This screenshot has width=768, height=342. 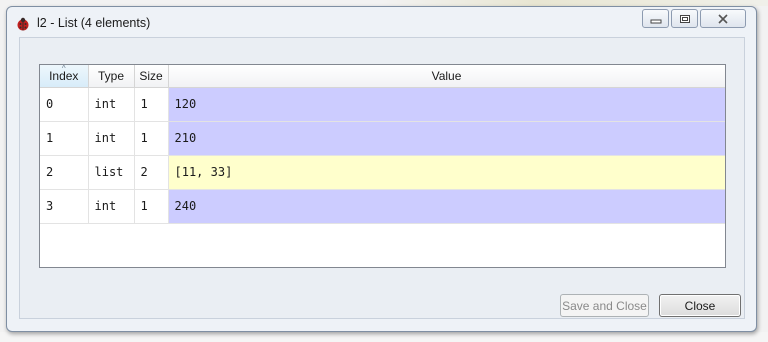 I want to click on close-icon, so click(x=723, y=18).